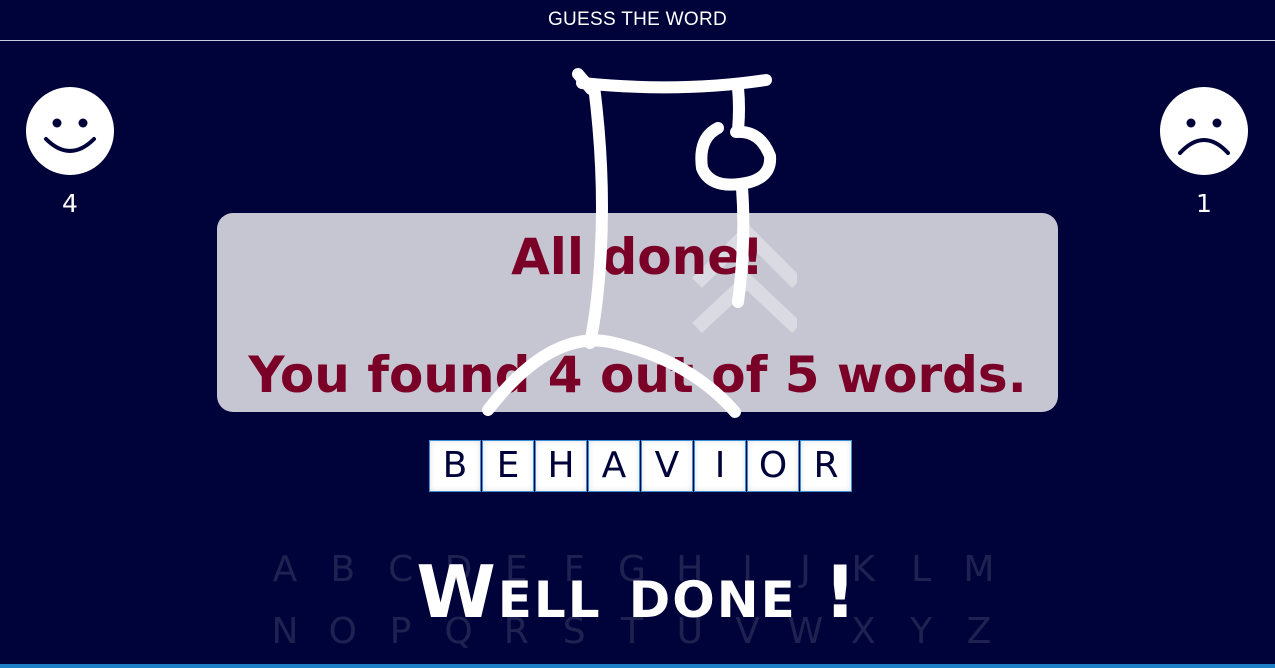  I want to click on smiley-face-icon, so click(70, 131).